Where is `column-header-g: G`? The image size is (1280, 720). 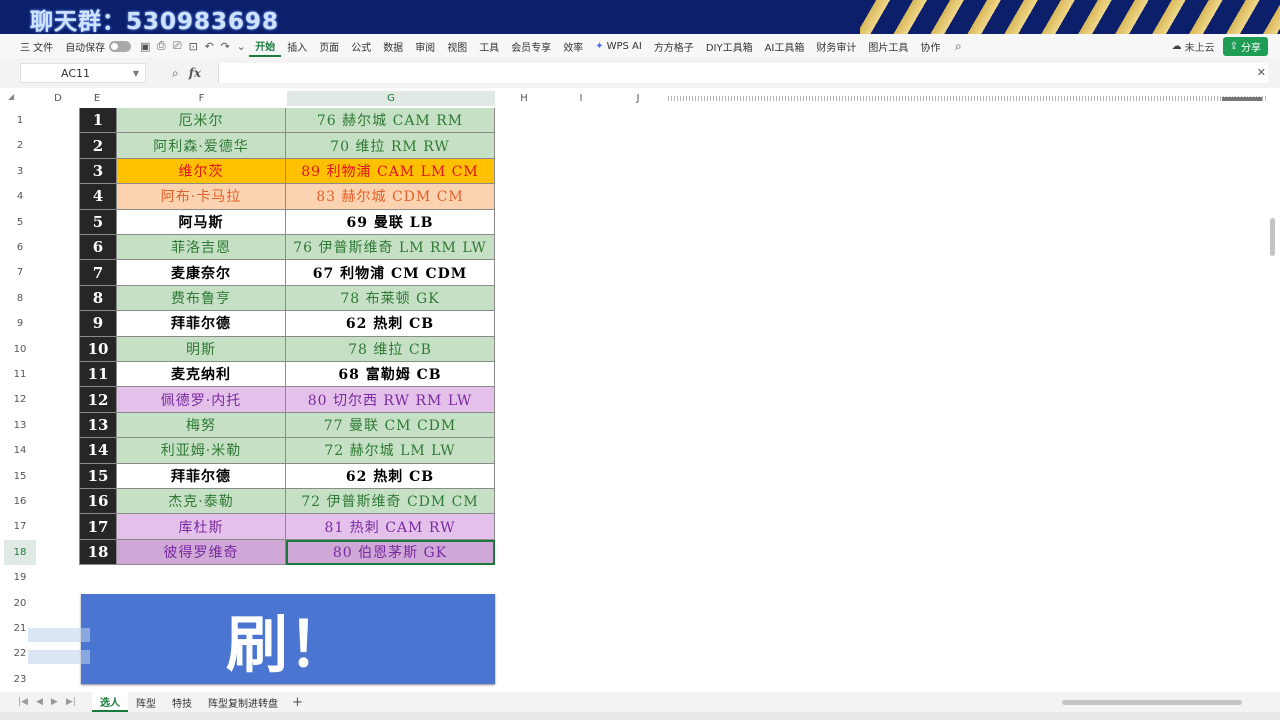
column-header-g: G is located at coordinates (391, 98).